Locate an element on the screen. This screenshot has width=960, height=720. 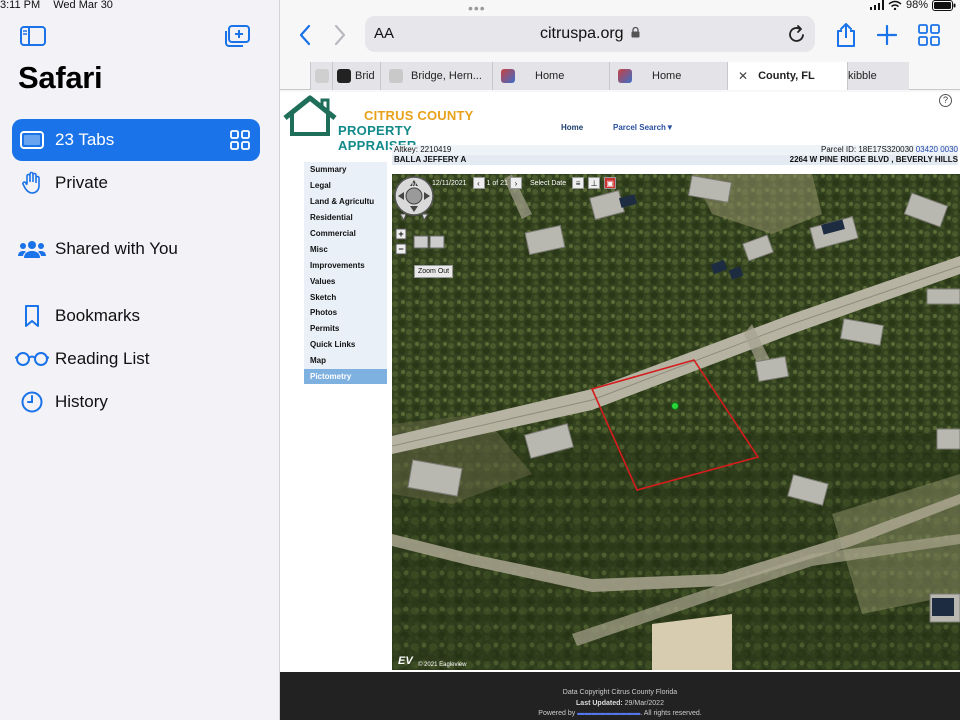
sidebar-item-reading-list: Reading List is located at coordinates (136, 359).